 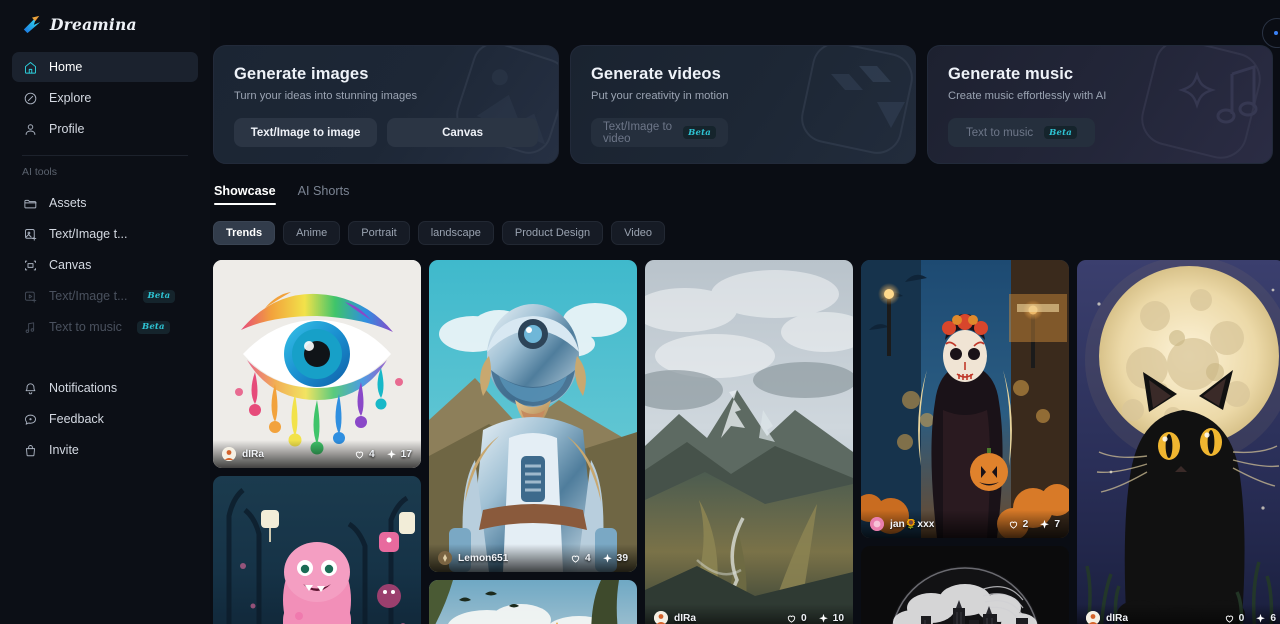 What do you see at coordinates (659, 132) in the screenshot?
I see `text-image-to-video-button: Text/Image to video Beta` at bounding box center [659, 132].